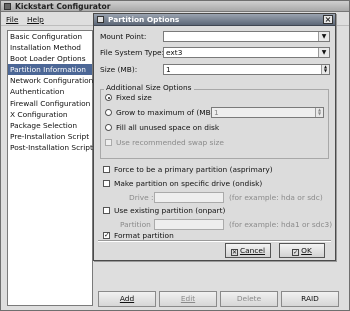 Image resolution: width=350 pixels, height=311 pixels. Describe the element at coordinates (214, 20) in the screenshot. I see `dialog-title-bar: Partition Options ×` at that location.